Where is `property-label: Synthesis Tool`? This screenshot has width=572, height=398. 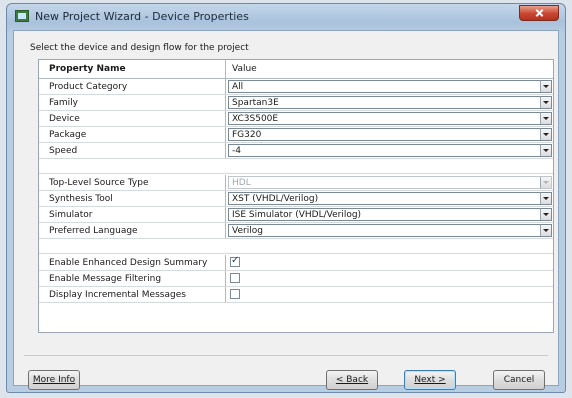
property-label: Synthesis Tool is located at coordinates (81, 199).